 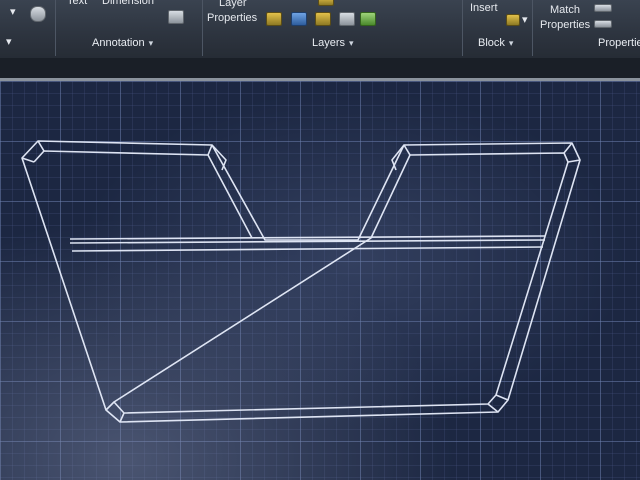 I want to click on block-tool-chevron: ▾, so click(x=525, y=20).